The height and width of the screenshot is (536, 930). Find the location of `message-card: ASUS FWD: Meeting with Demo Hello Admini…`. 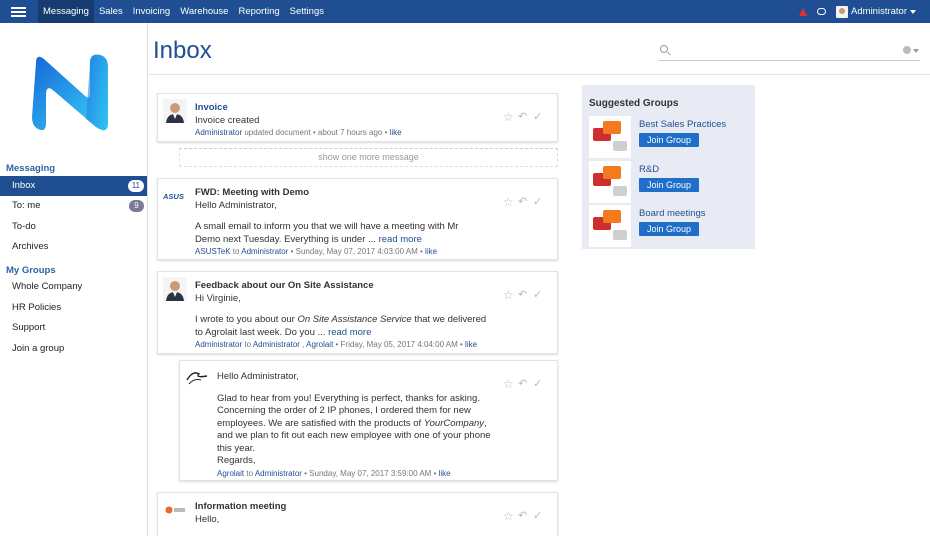

message-card: ASUS FWD: Meeting with Demo Hello Admini… is located at coordinates (357, 219).